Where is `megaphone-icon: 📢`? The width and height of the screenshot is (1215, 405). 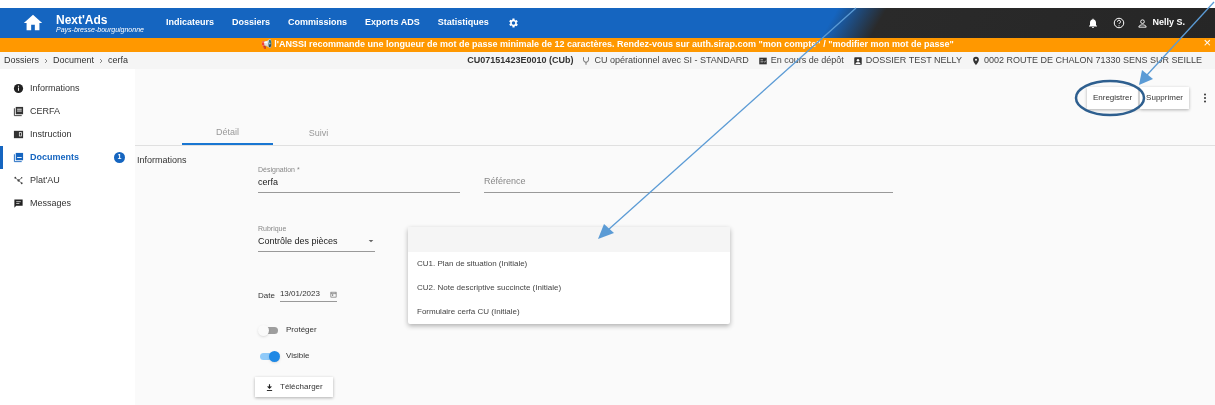 megaphone-icon: 📢 is located at coordinates (267, 45).